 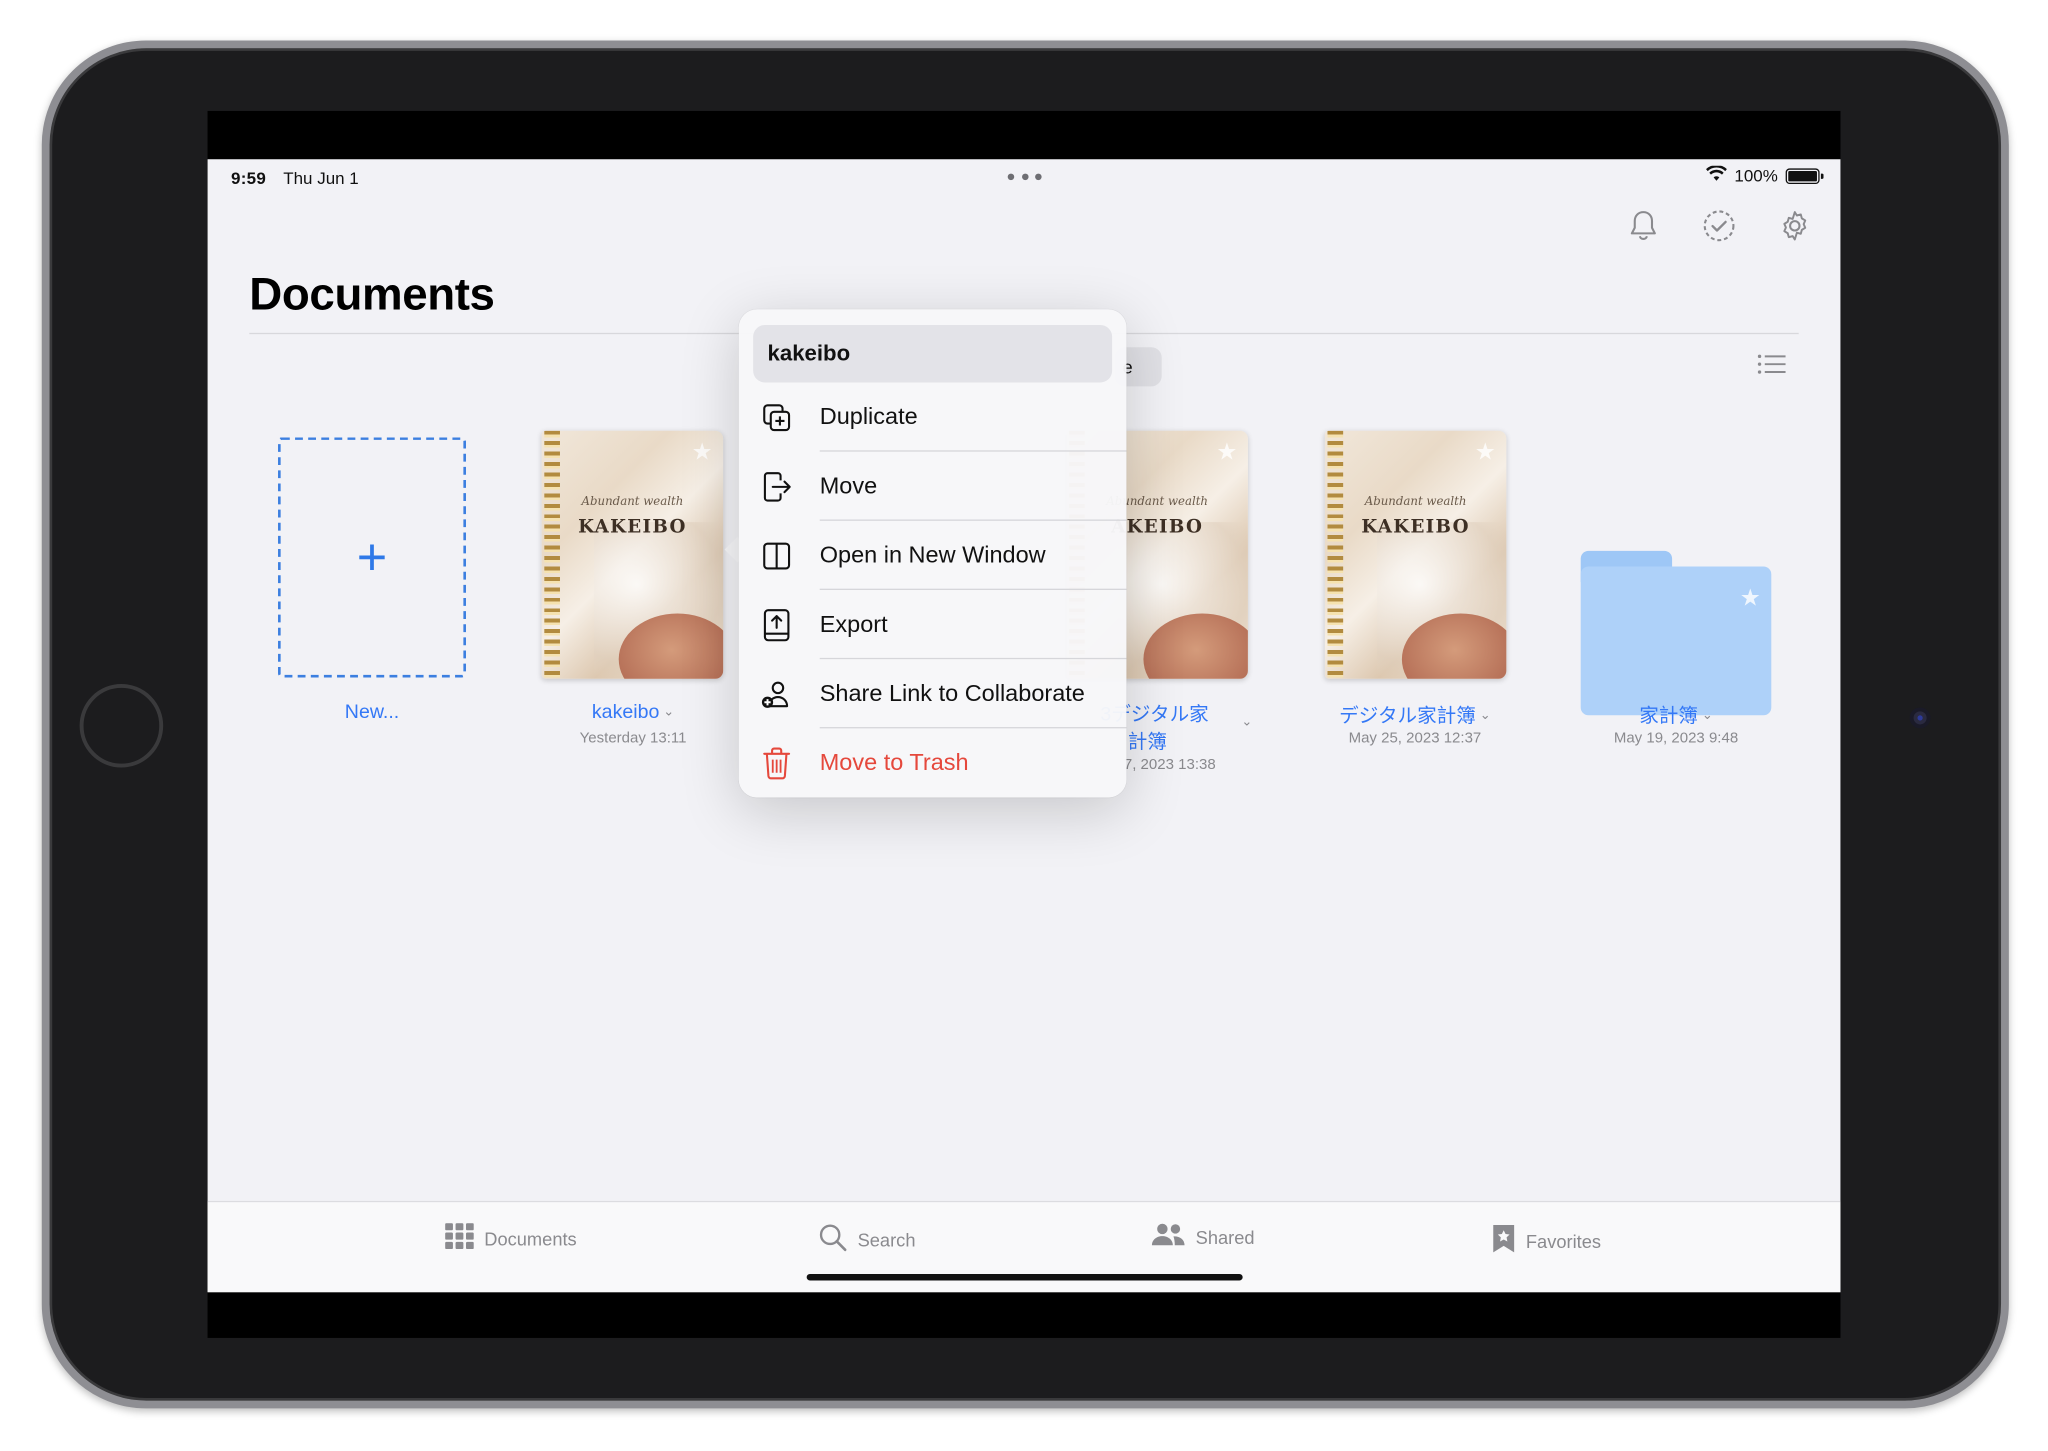 I want to click on menu-item-move-to-trash: Move to Trash, so click(x=933, y=762).